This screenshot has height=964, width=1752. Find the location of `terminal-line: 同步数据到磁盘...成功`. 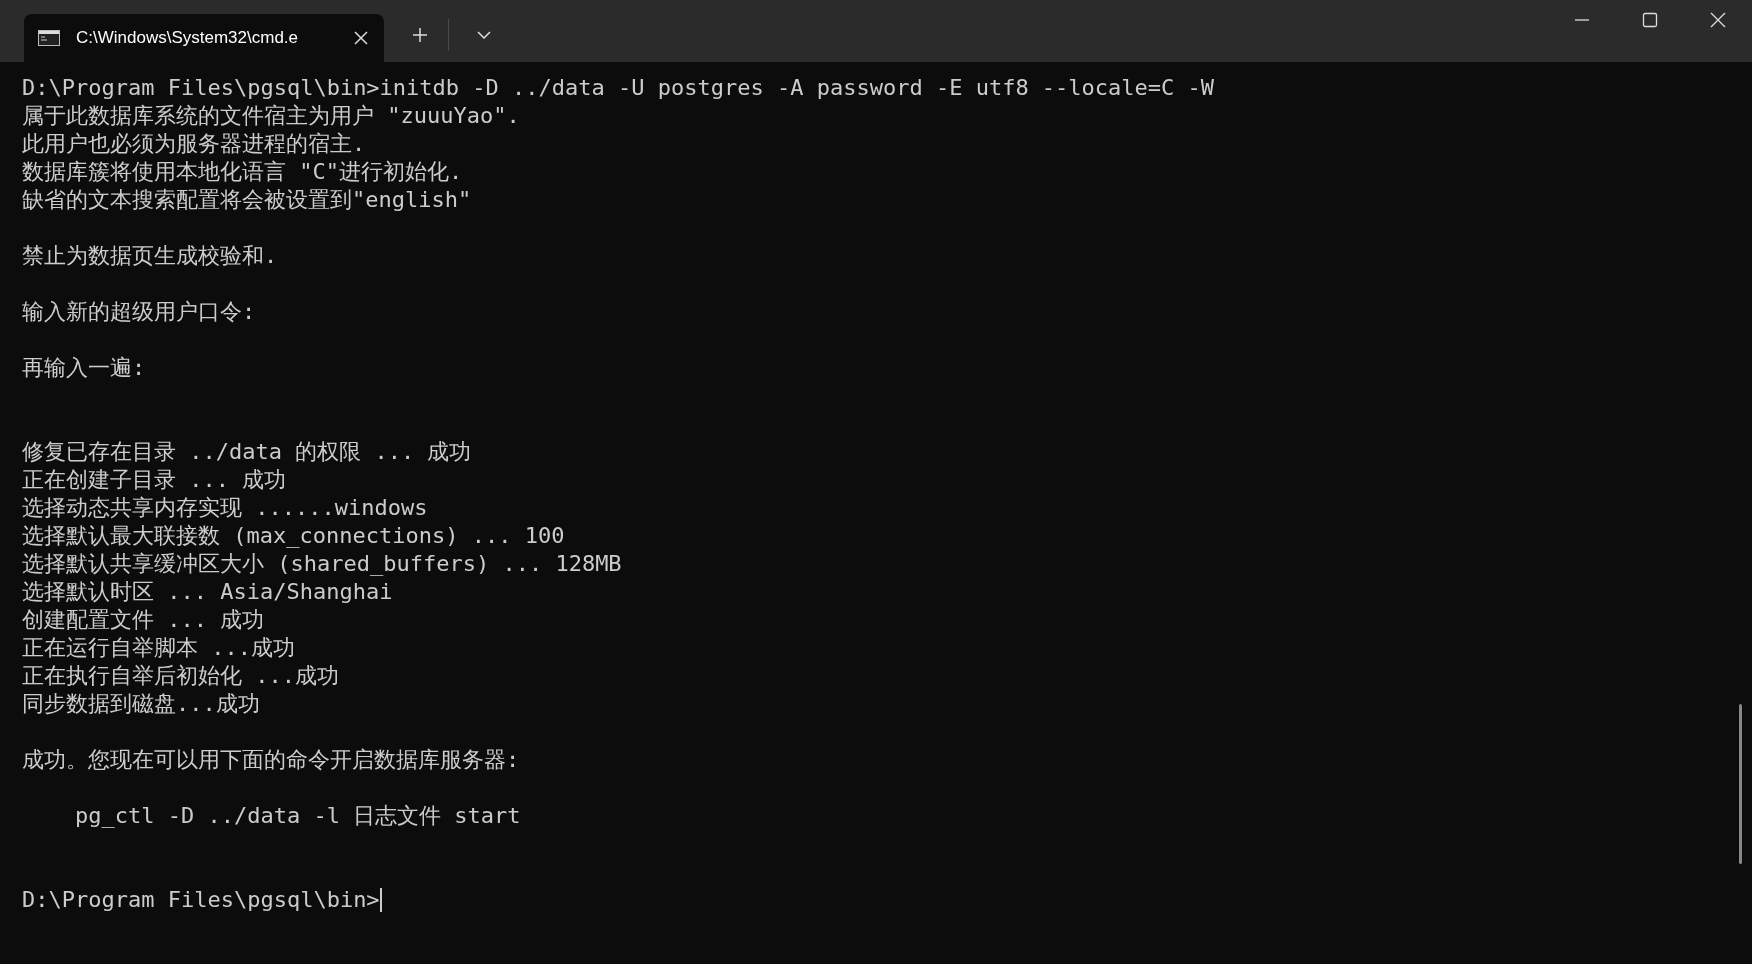

terminal-line: 同步数据到磁盘...成功 is located at coordinates (141, 704).